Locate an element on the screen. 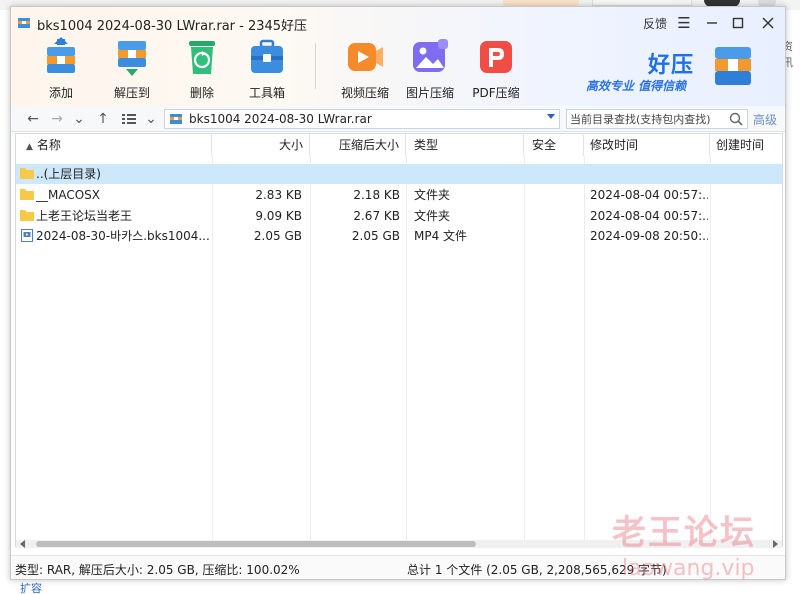 Image resolution: width=800 pixels, height=594 pixels. brand-banner: 好压 高效专业 值得信赖 is located at coordinates (681, 72).